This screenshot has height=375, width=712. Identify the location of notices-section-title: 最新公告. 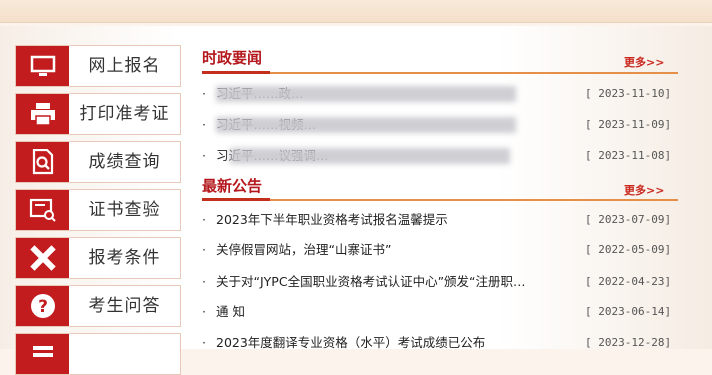
(232, 186).